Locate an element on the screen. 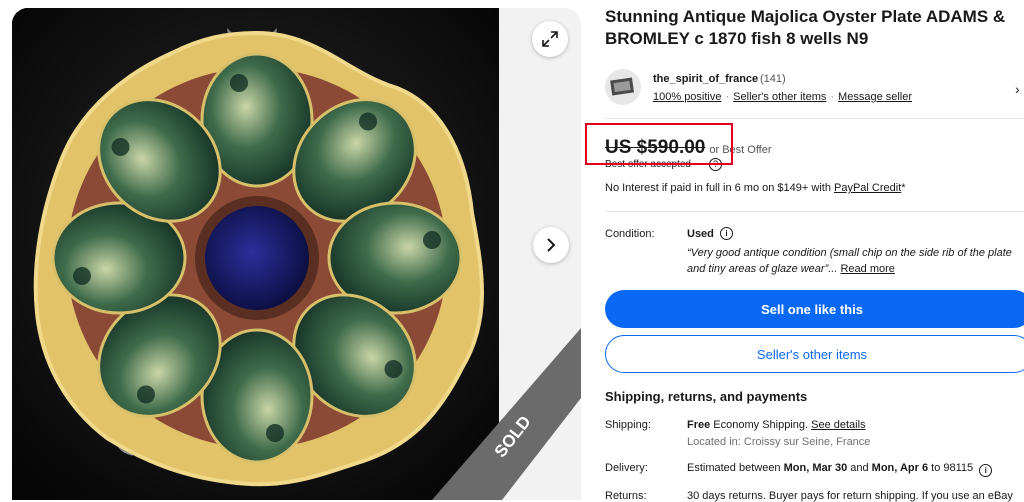 The image size is (1024, 502). price-highlight-box is located at coordinates (659, 144).